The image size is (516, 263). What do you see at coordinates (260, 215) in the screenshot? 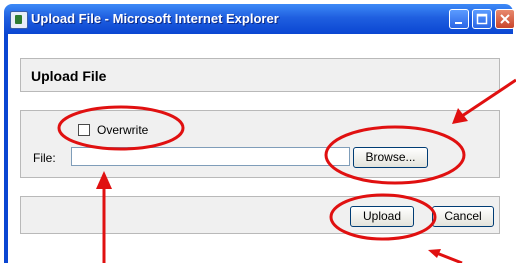
I see `actions-panel` at bounding box center [260, 215].